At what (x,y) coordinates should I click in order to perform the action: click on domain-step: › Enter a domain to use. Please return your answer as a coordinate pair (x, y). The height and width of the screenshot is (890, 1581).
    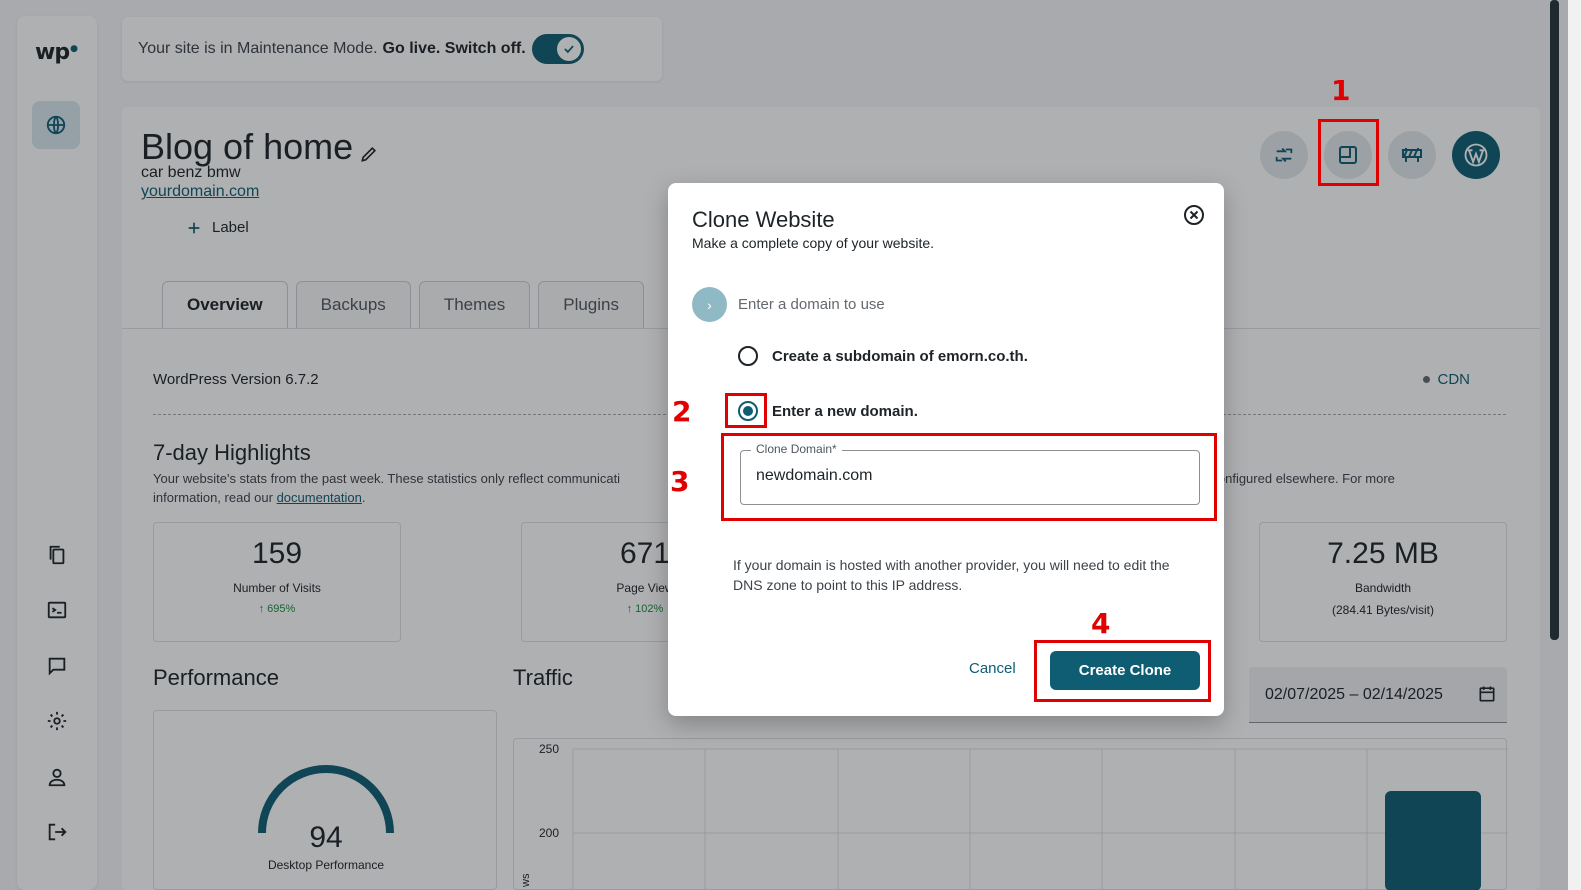
    Looking at the image, I should click on (788, 304).